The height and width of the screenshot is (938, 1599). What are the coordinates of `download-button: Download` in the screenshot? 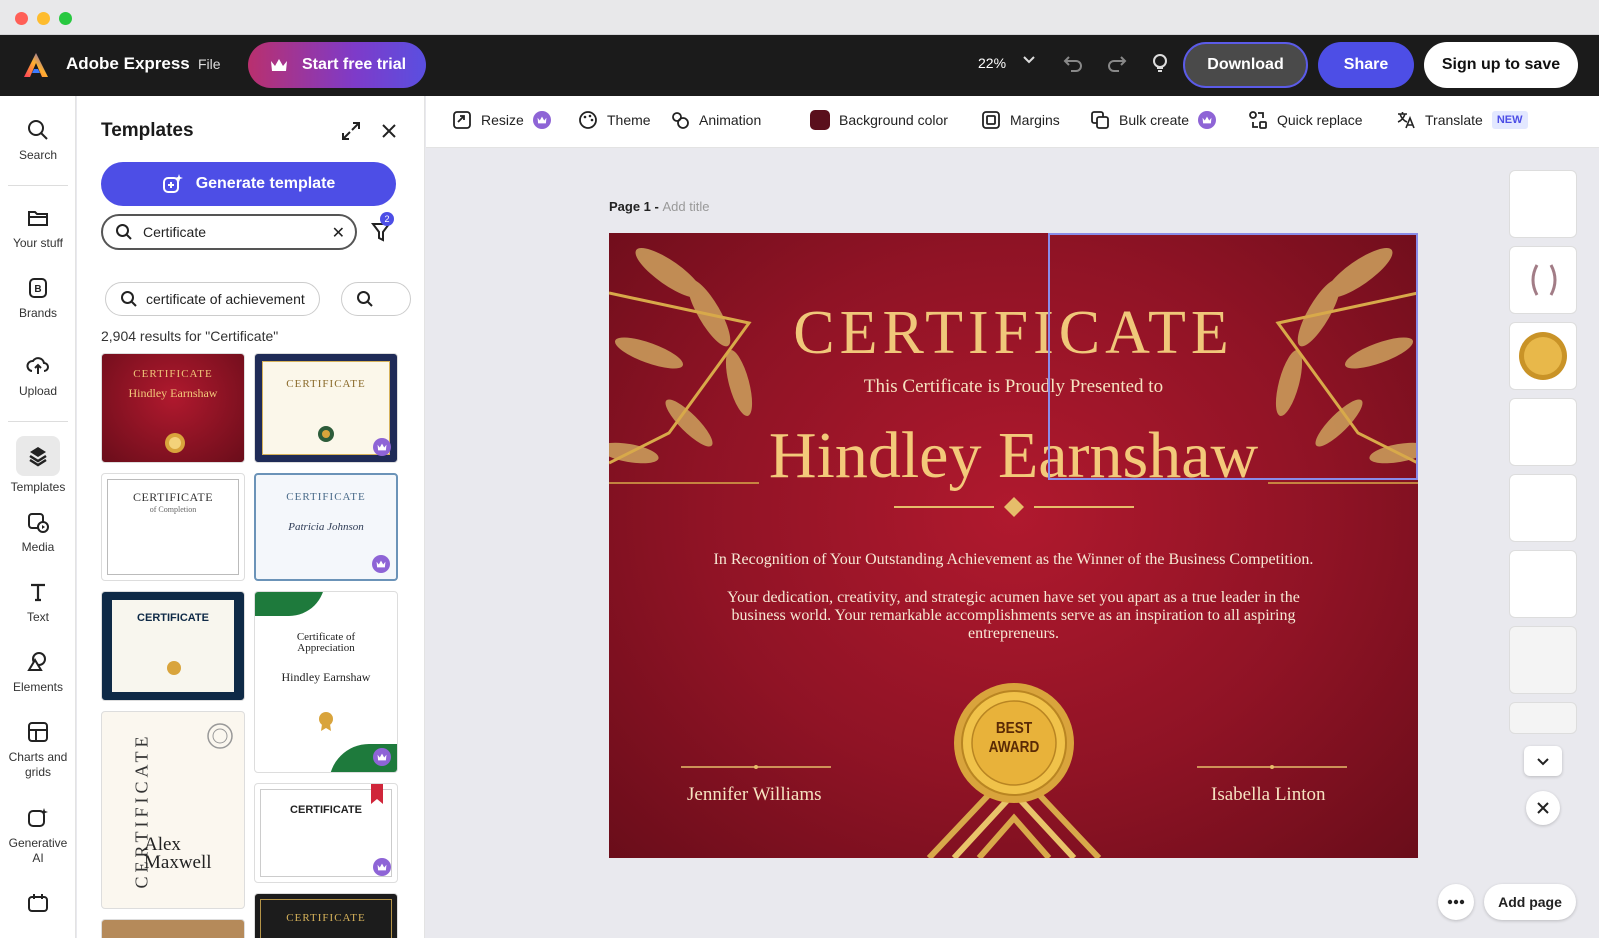 It's located at (1245, 65).